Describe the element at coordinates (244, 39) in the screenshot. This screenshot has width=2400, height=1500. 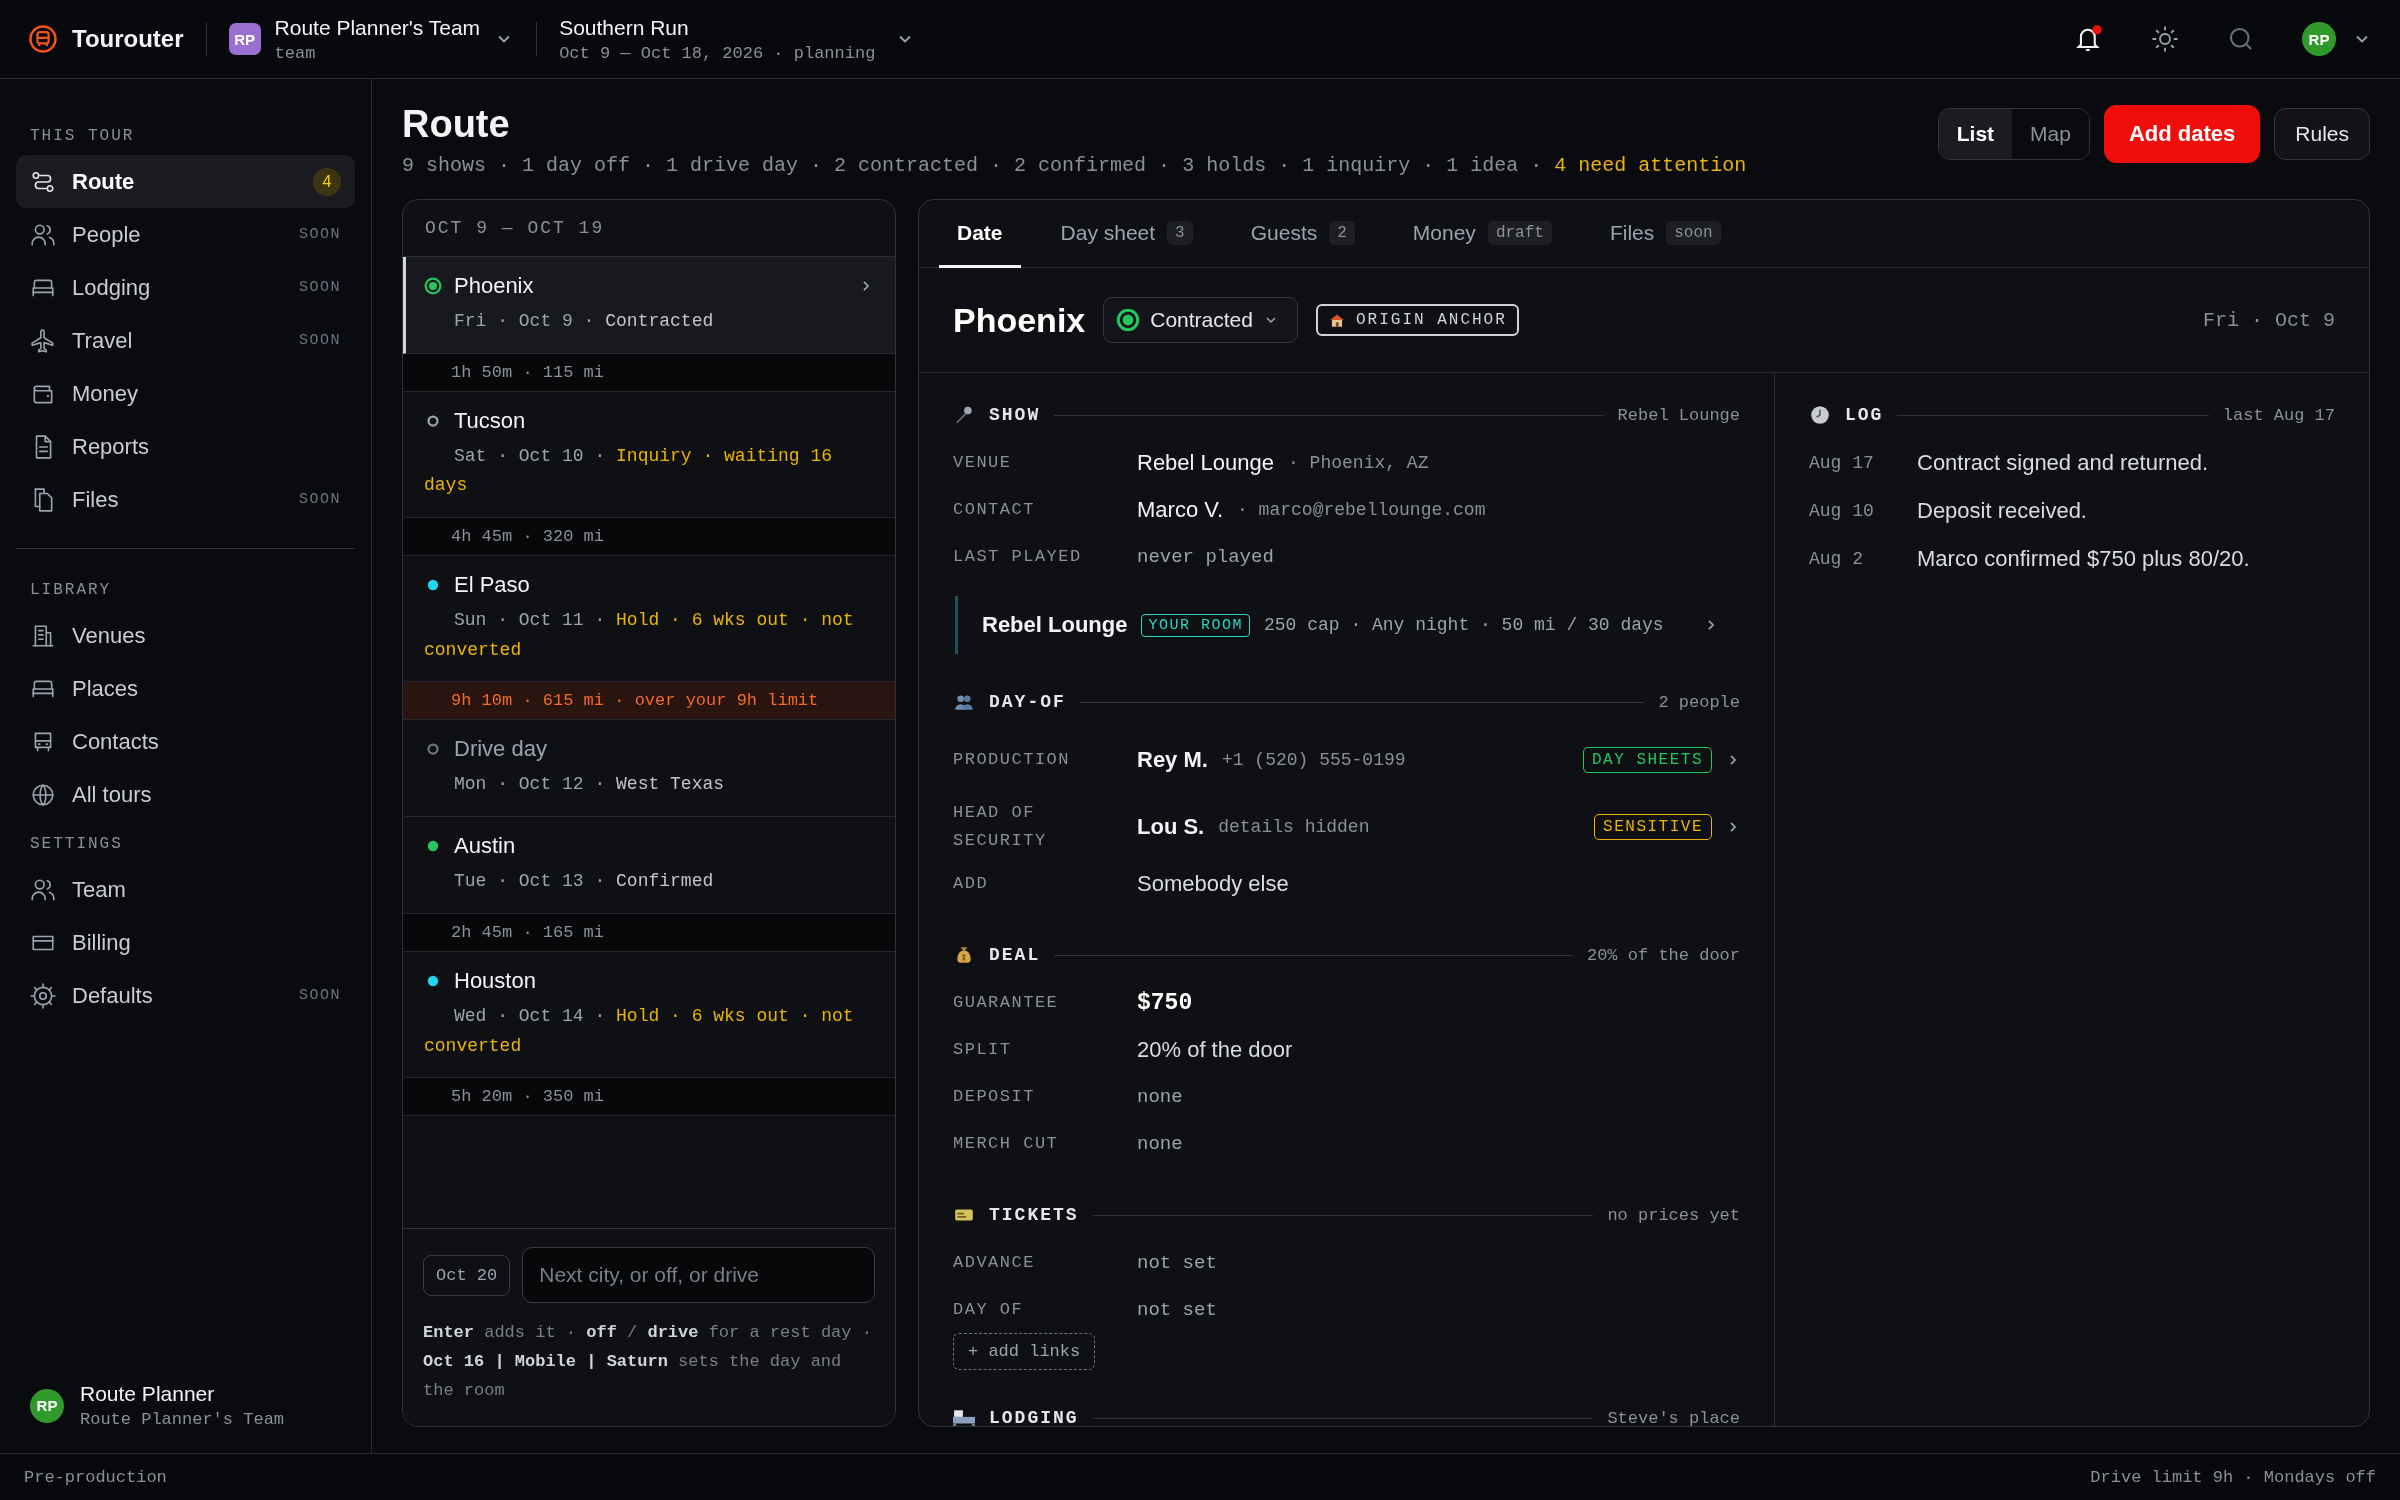
I see `team-avatar: RP` at that location.